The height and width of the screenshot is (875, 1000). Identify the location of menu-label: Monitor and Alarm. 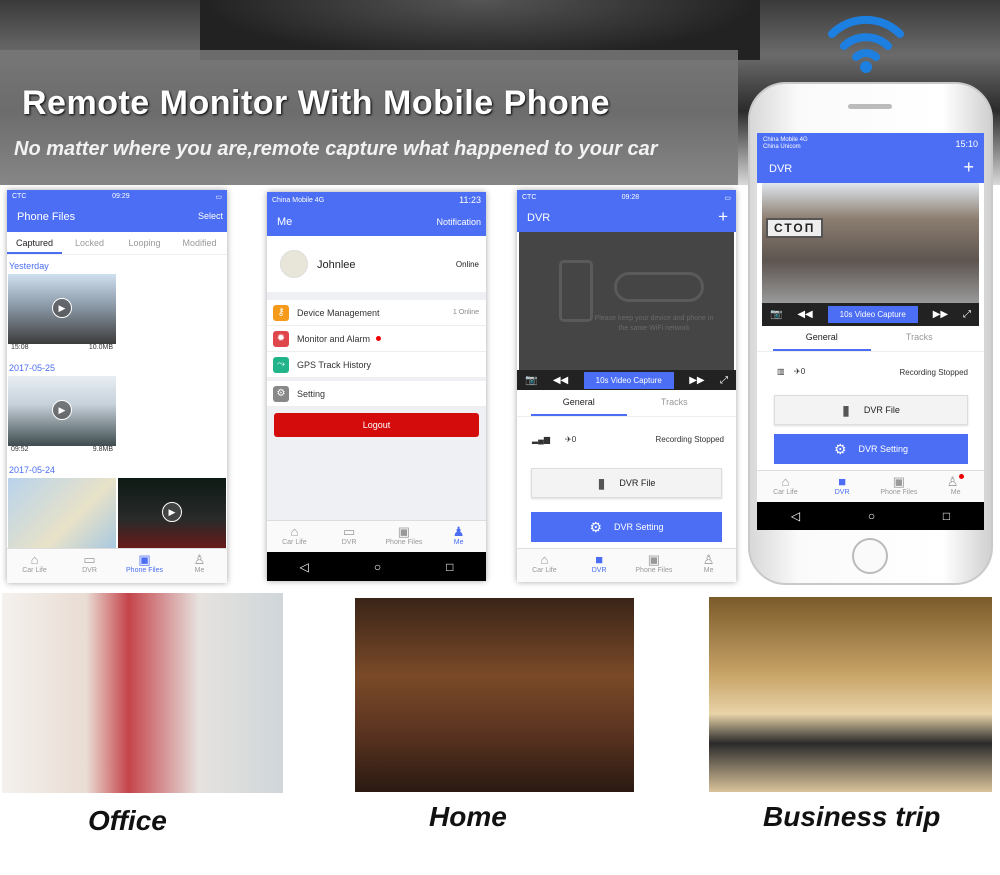
(334, 338).